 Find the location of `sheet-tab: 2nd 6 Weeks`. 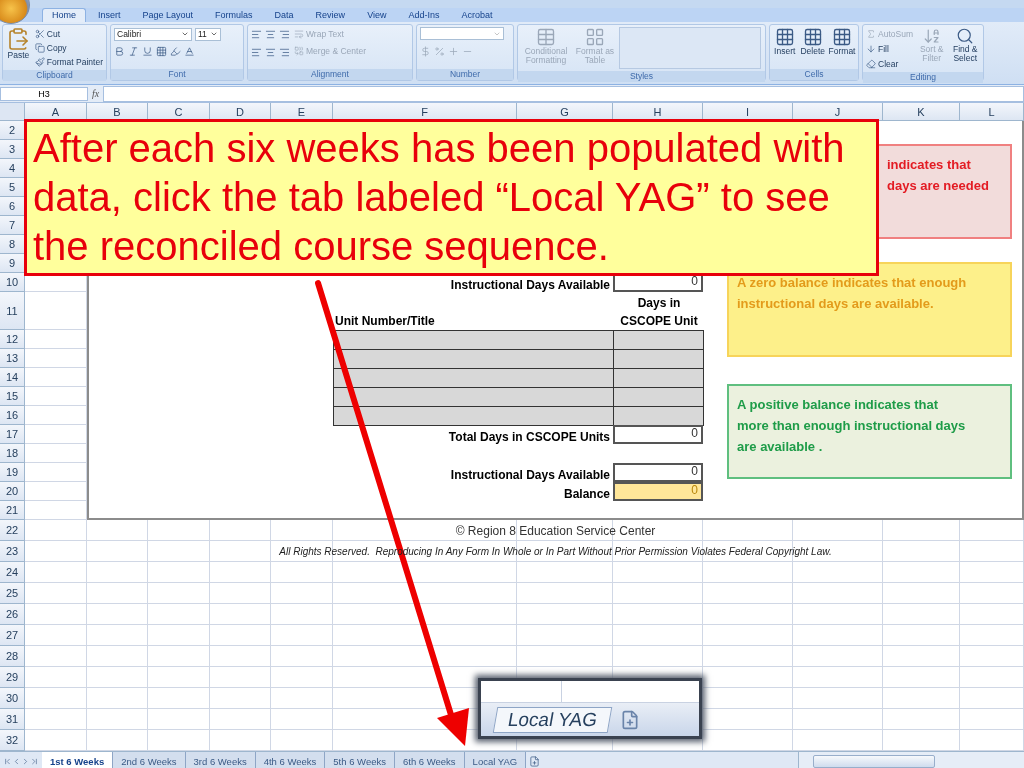

sheet-tab: 2nd 6 Weeks is located at coordinates (149, 760).